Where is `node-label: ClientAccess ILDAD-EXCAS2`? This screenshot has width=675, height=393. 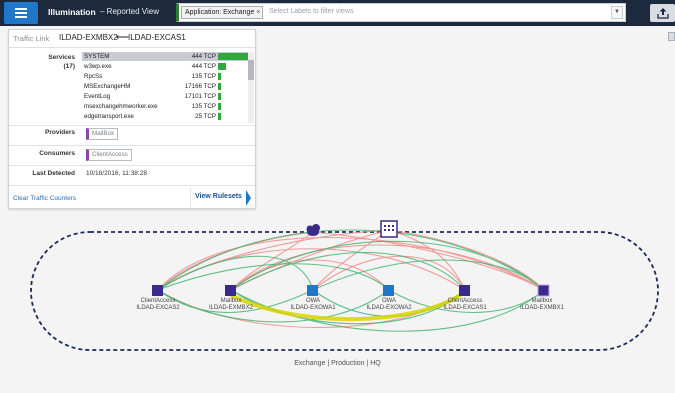 node-label: ClientAccess ILDAD-EXCAS2 is located at coordinates (158, 305).